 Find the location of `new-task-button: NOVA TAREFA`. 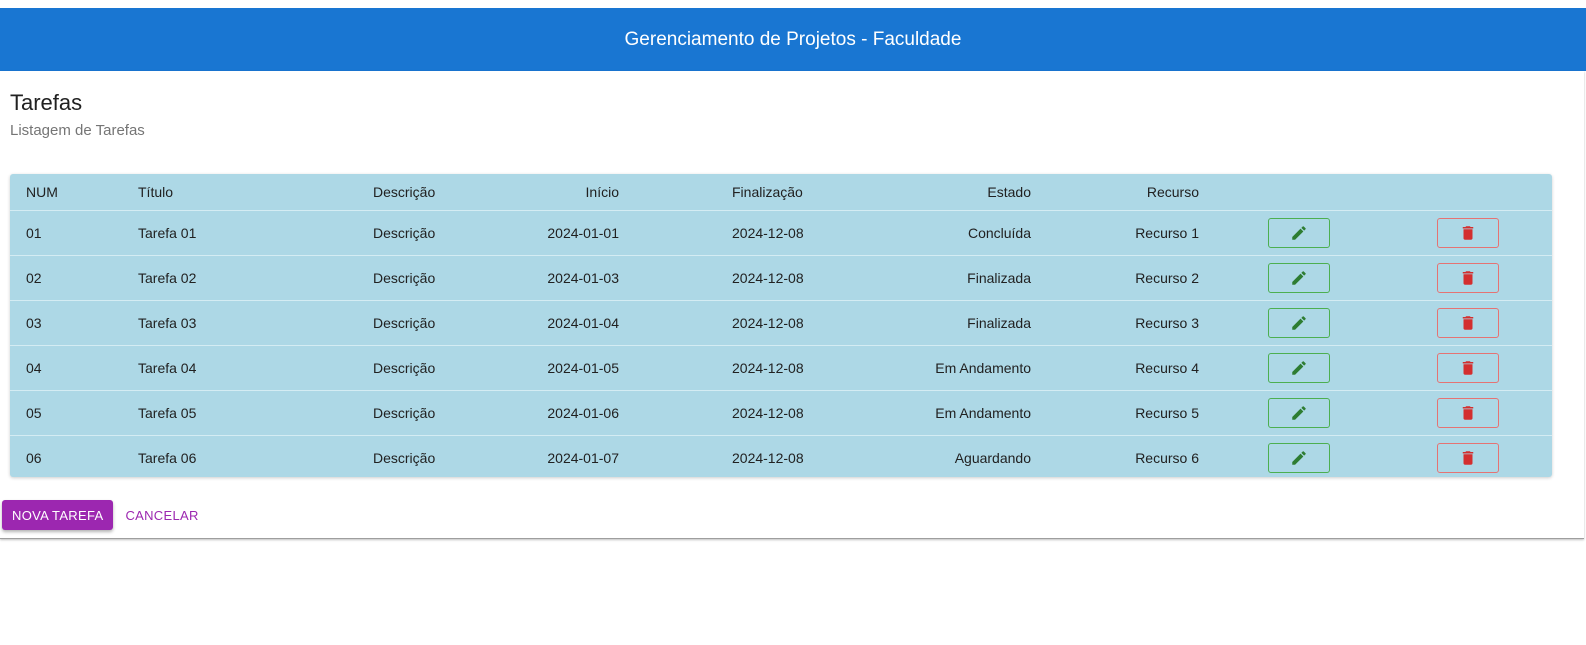

new-task-button: NOVA TAREFA is located at coordinates (58, 515).